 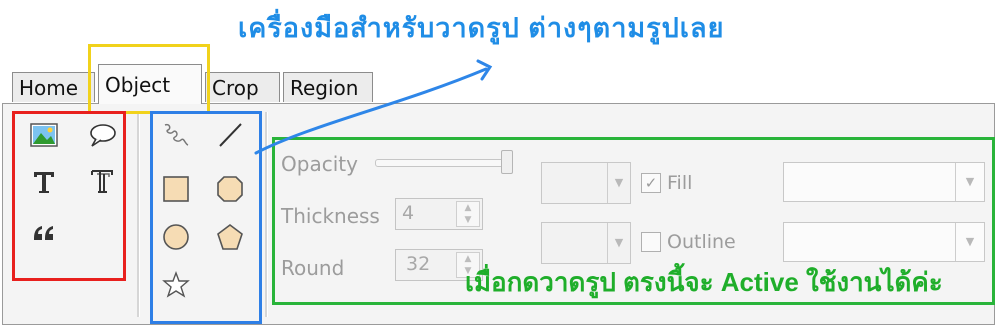 I want to click on line-tool, so click(x=230, y=135).